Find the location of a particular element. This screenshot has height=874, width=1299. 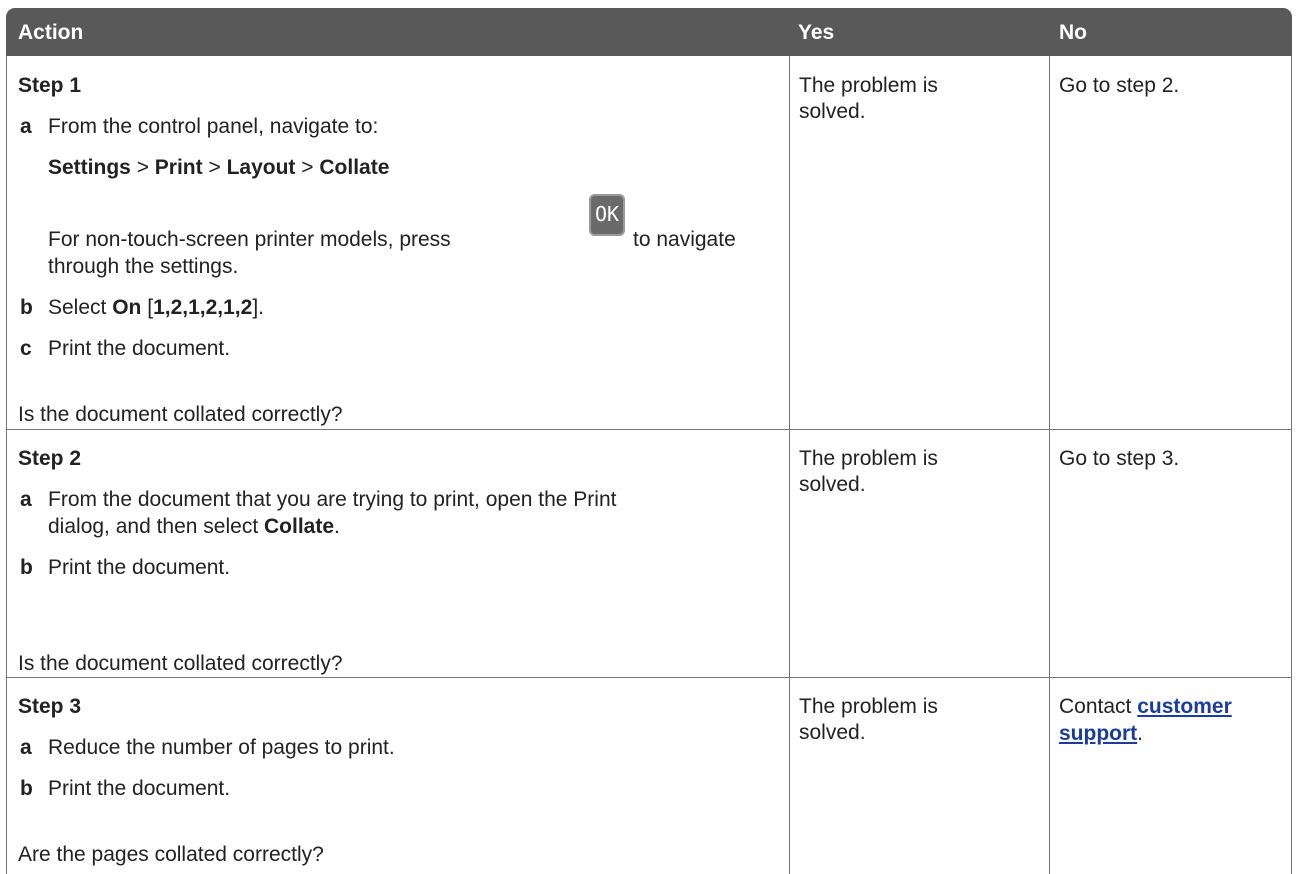

step-instruction-line2: dialog, and then select Collate. is located at coordinates (194, 527).